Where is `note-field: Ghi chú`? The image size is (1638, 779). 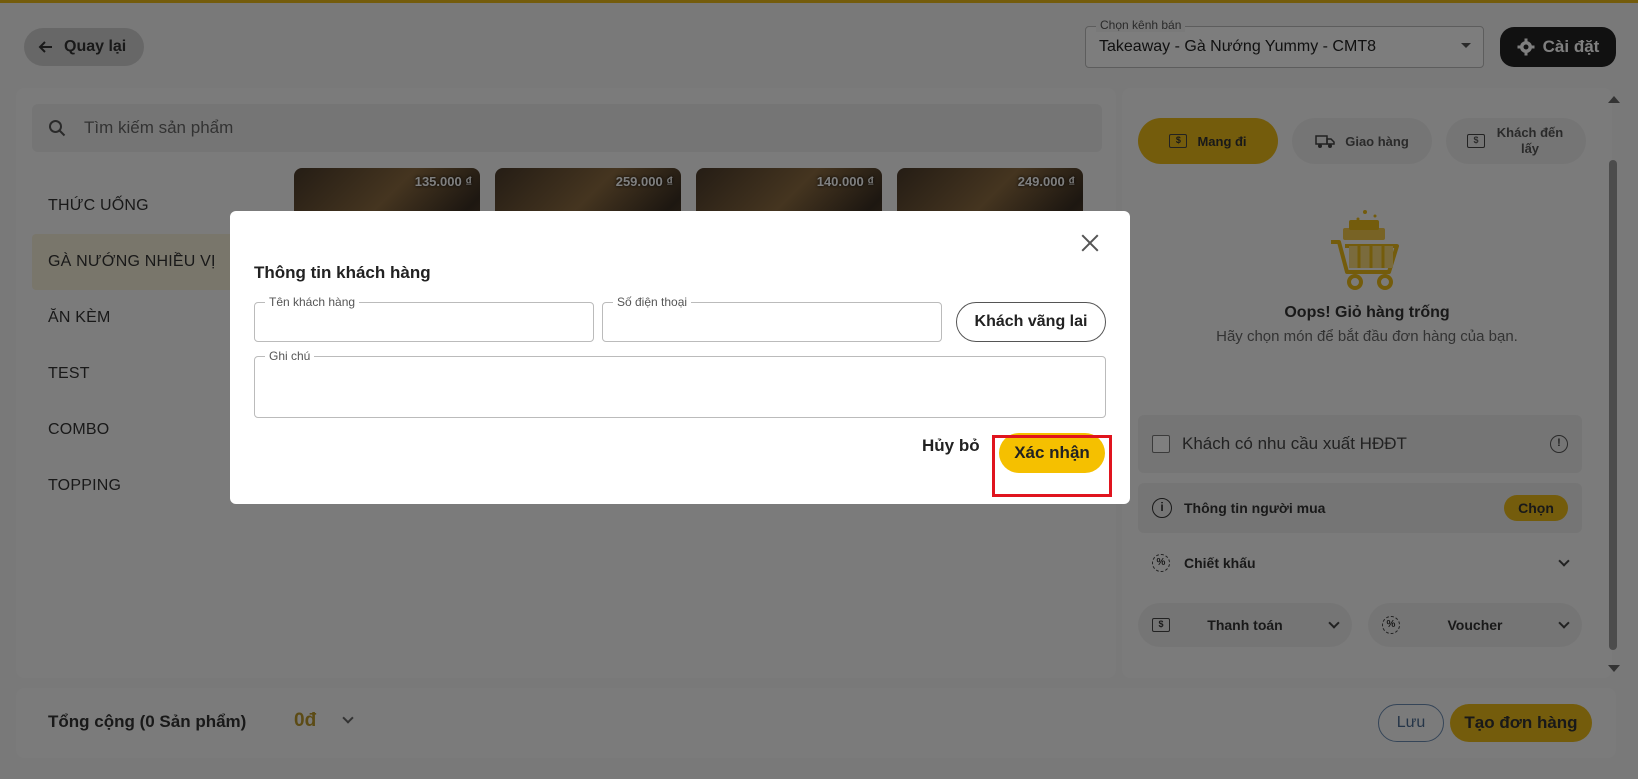
note-field: Ghi chú is located at coordinates (680, 383).